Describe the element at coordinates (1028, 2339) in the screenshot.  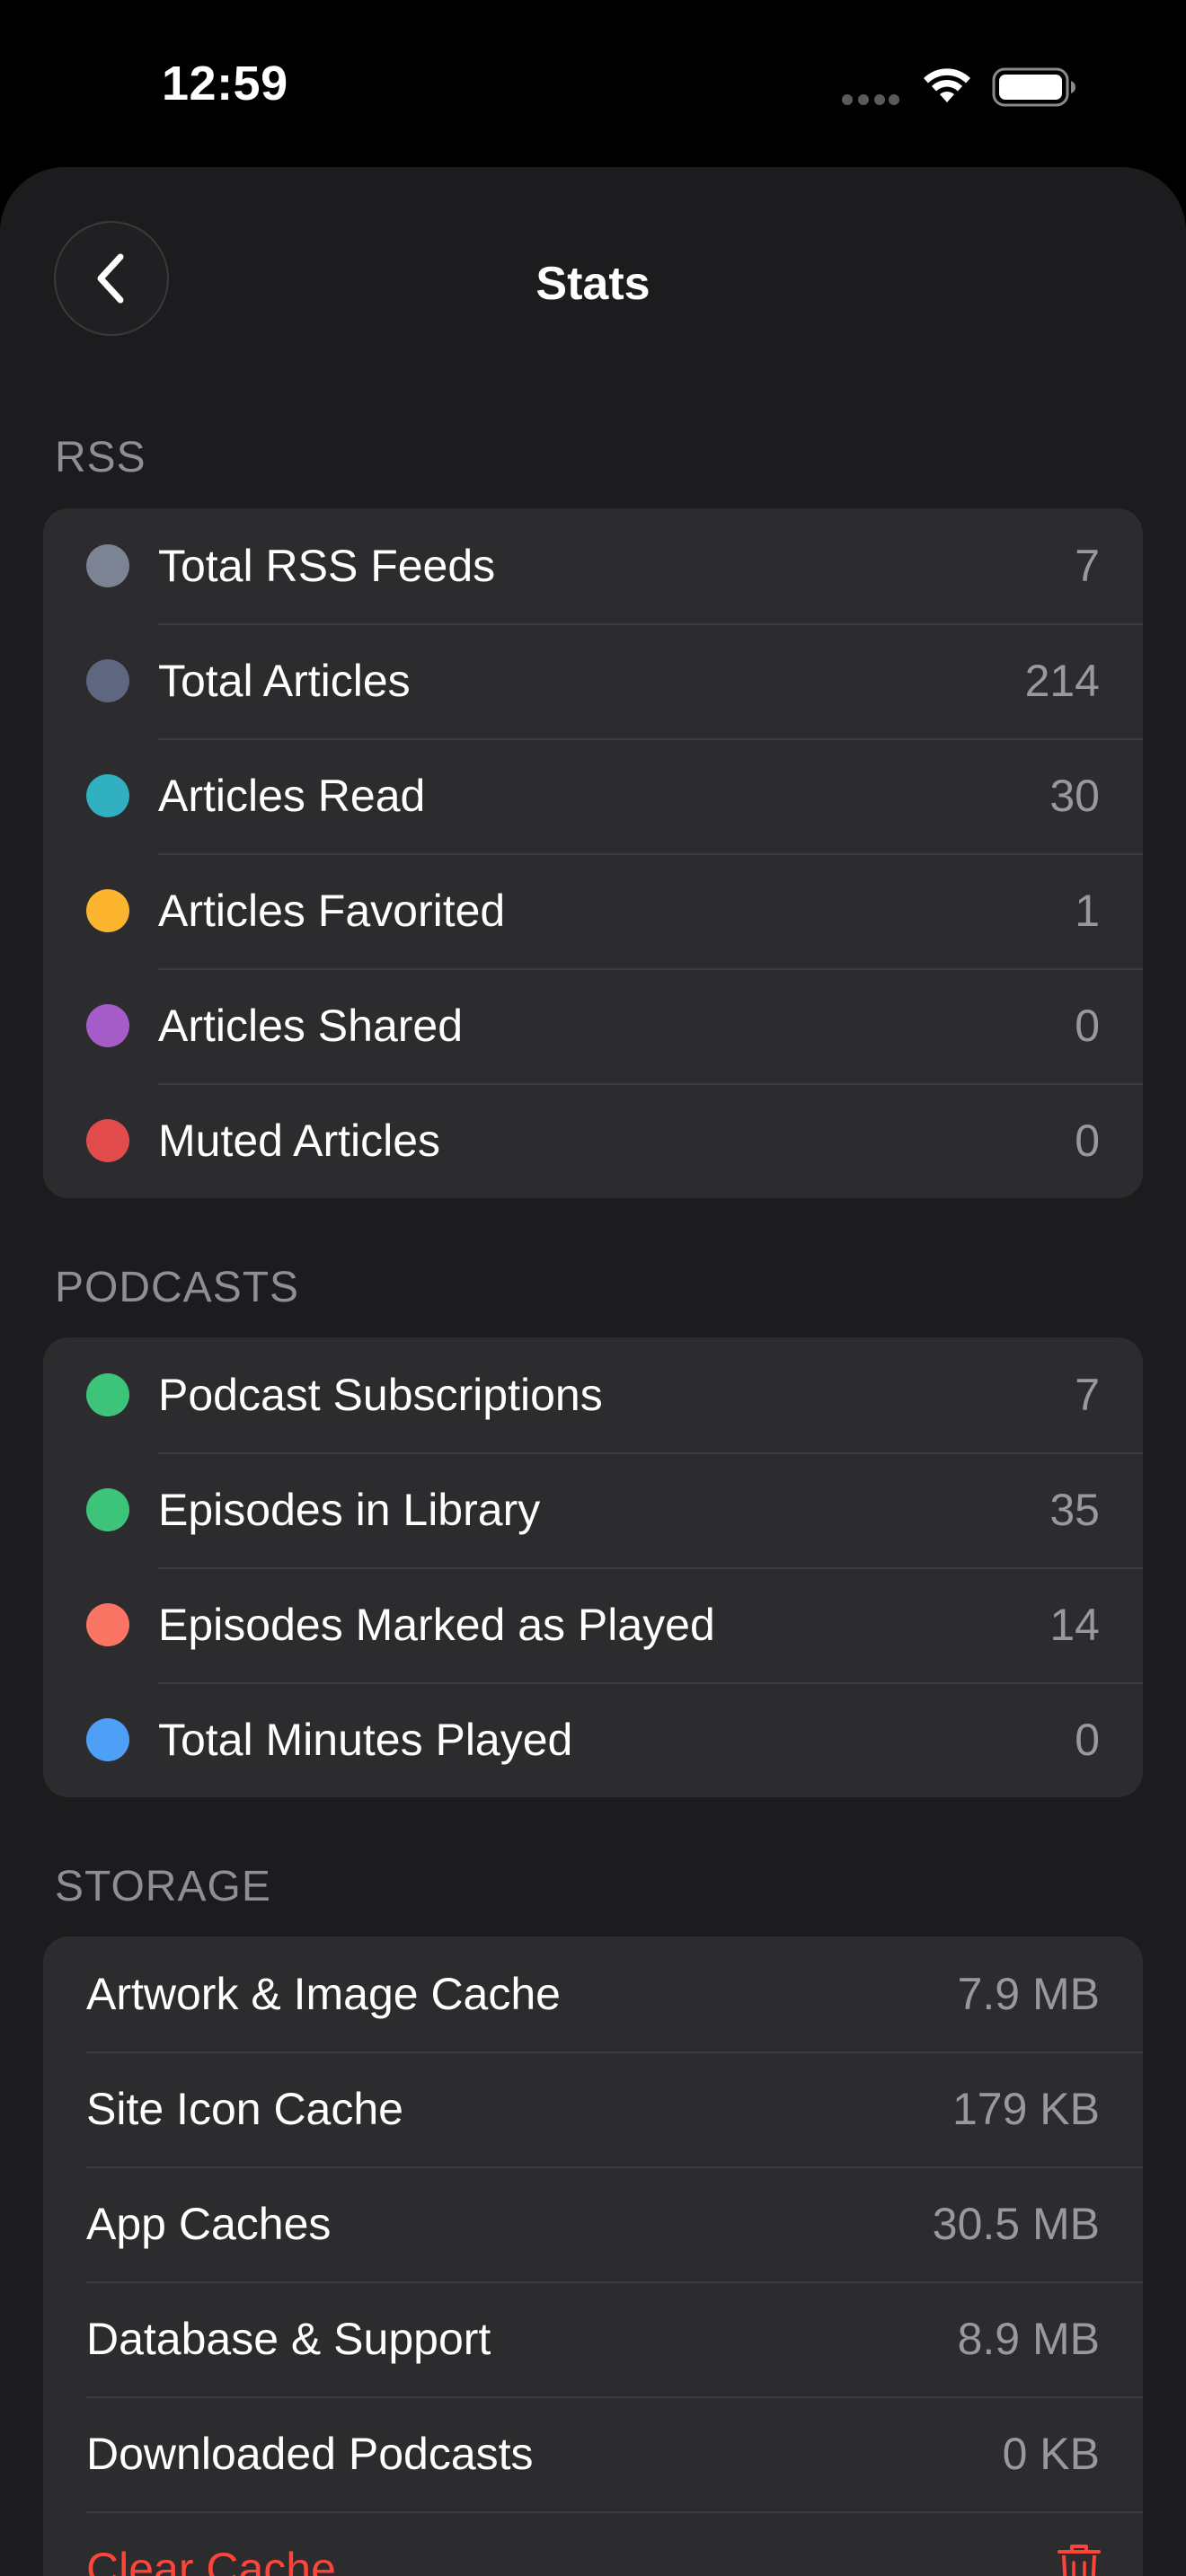
I see `row-value: 8.9 MB` at that location.